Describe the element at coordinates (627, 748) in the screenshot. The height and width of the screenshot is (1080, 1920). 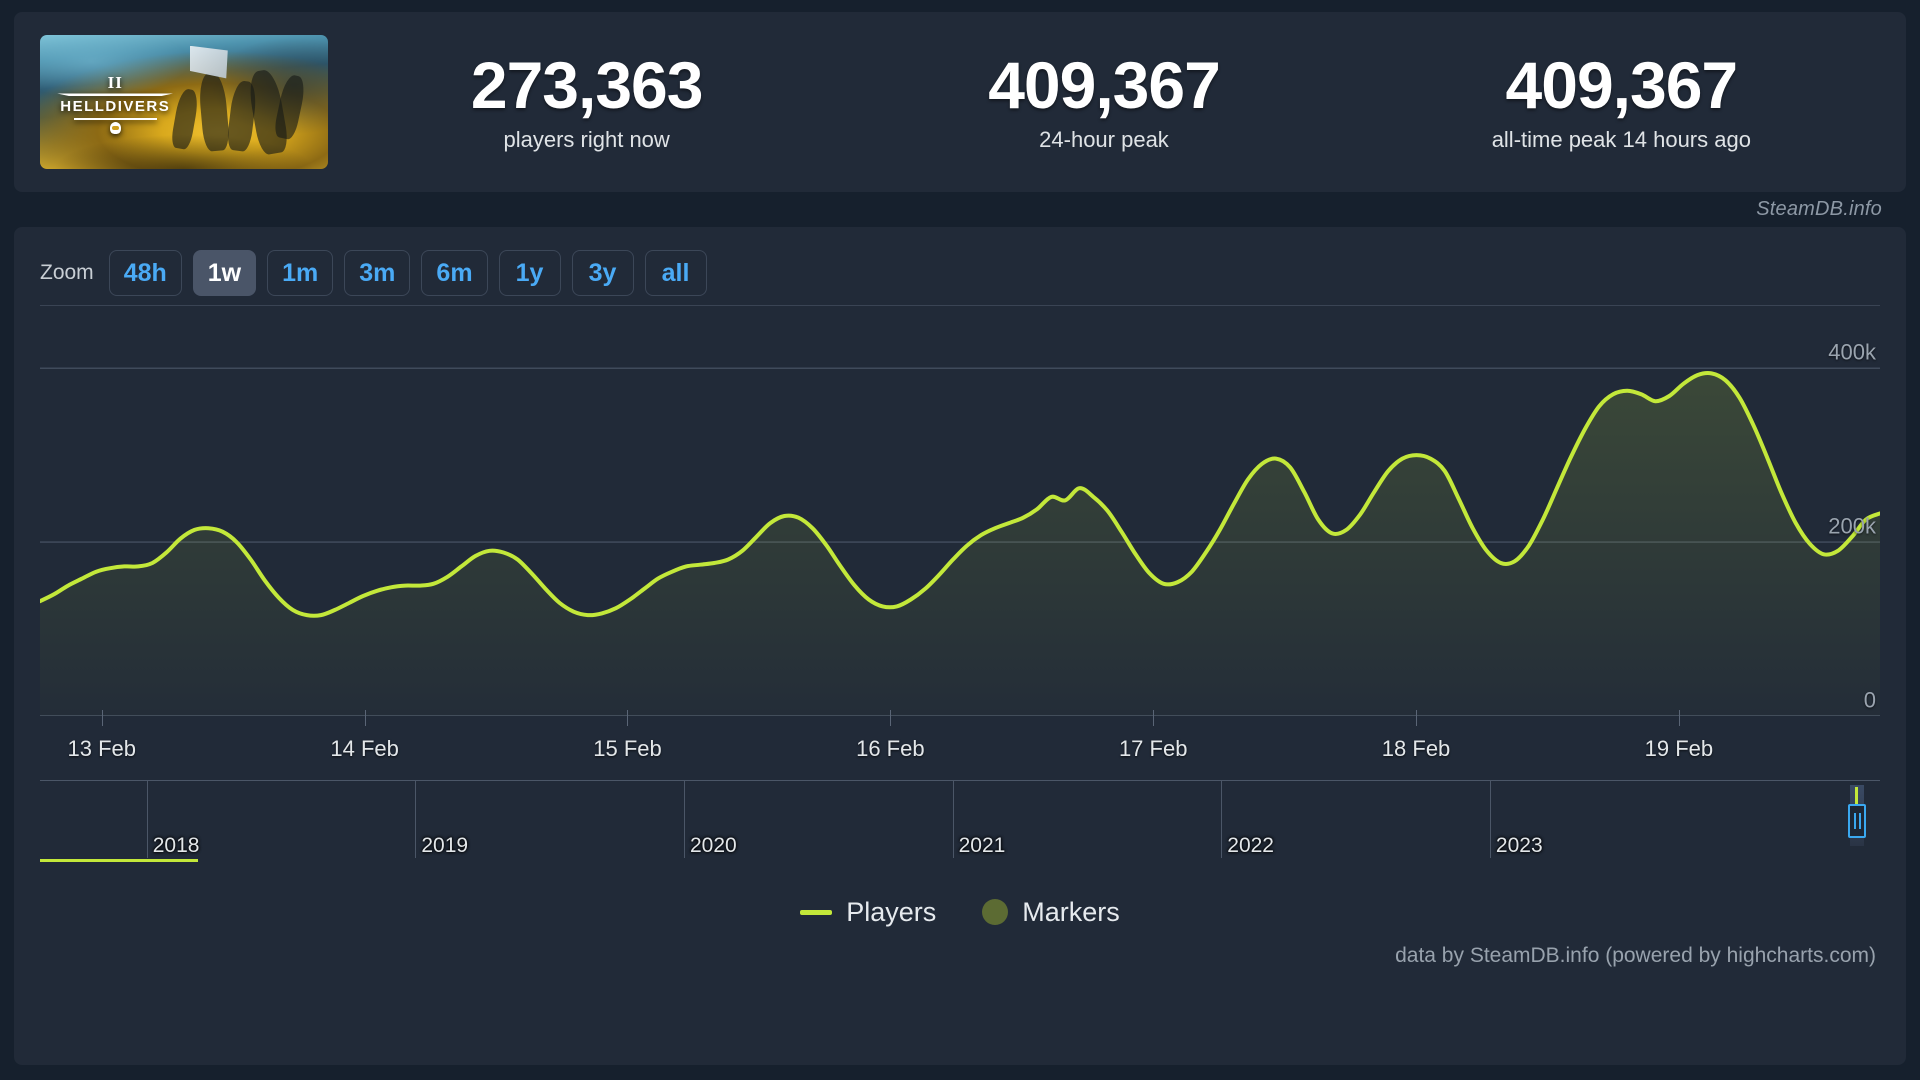
I see `x-axis-tick-label: 15 Feb` at that location.